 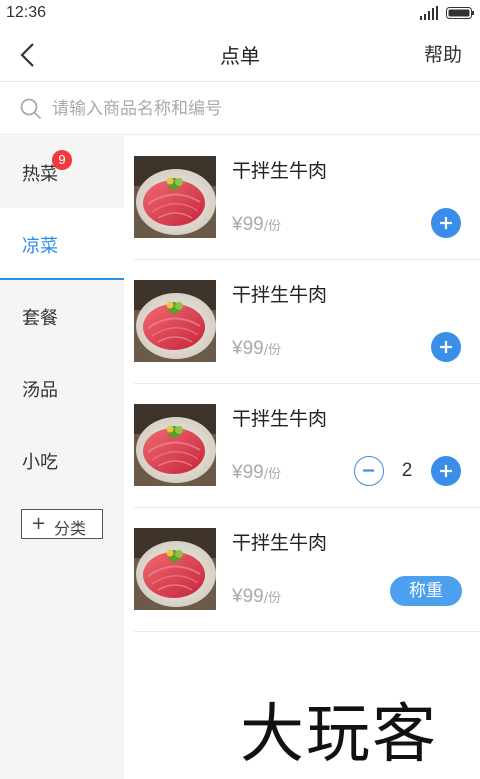 I want to click on search-input, so click(x=252, y=109).